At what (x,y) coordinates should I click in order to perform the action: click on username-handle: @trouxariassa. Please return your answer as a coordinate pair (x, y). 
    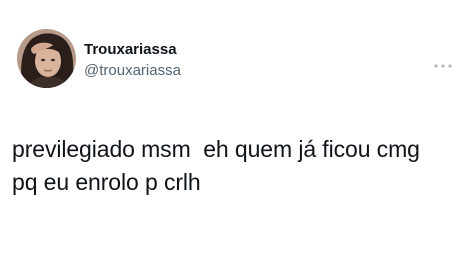
    Looking at the image, I should click on (132, 71).